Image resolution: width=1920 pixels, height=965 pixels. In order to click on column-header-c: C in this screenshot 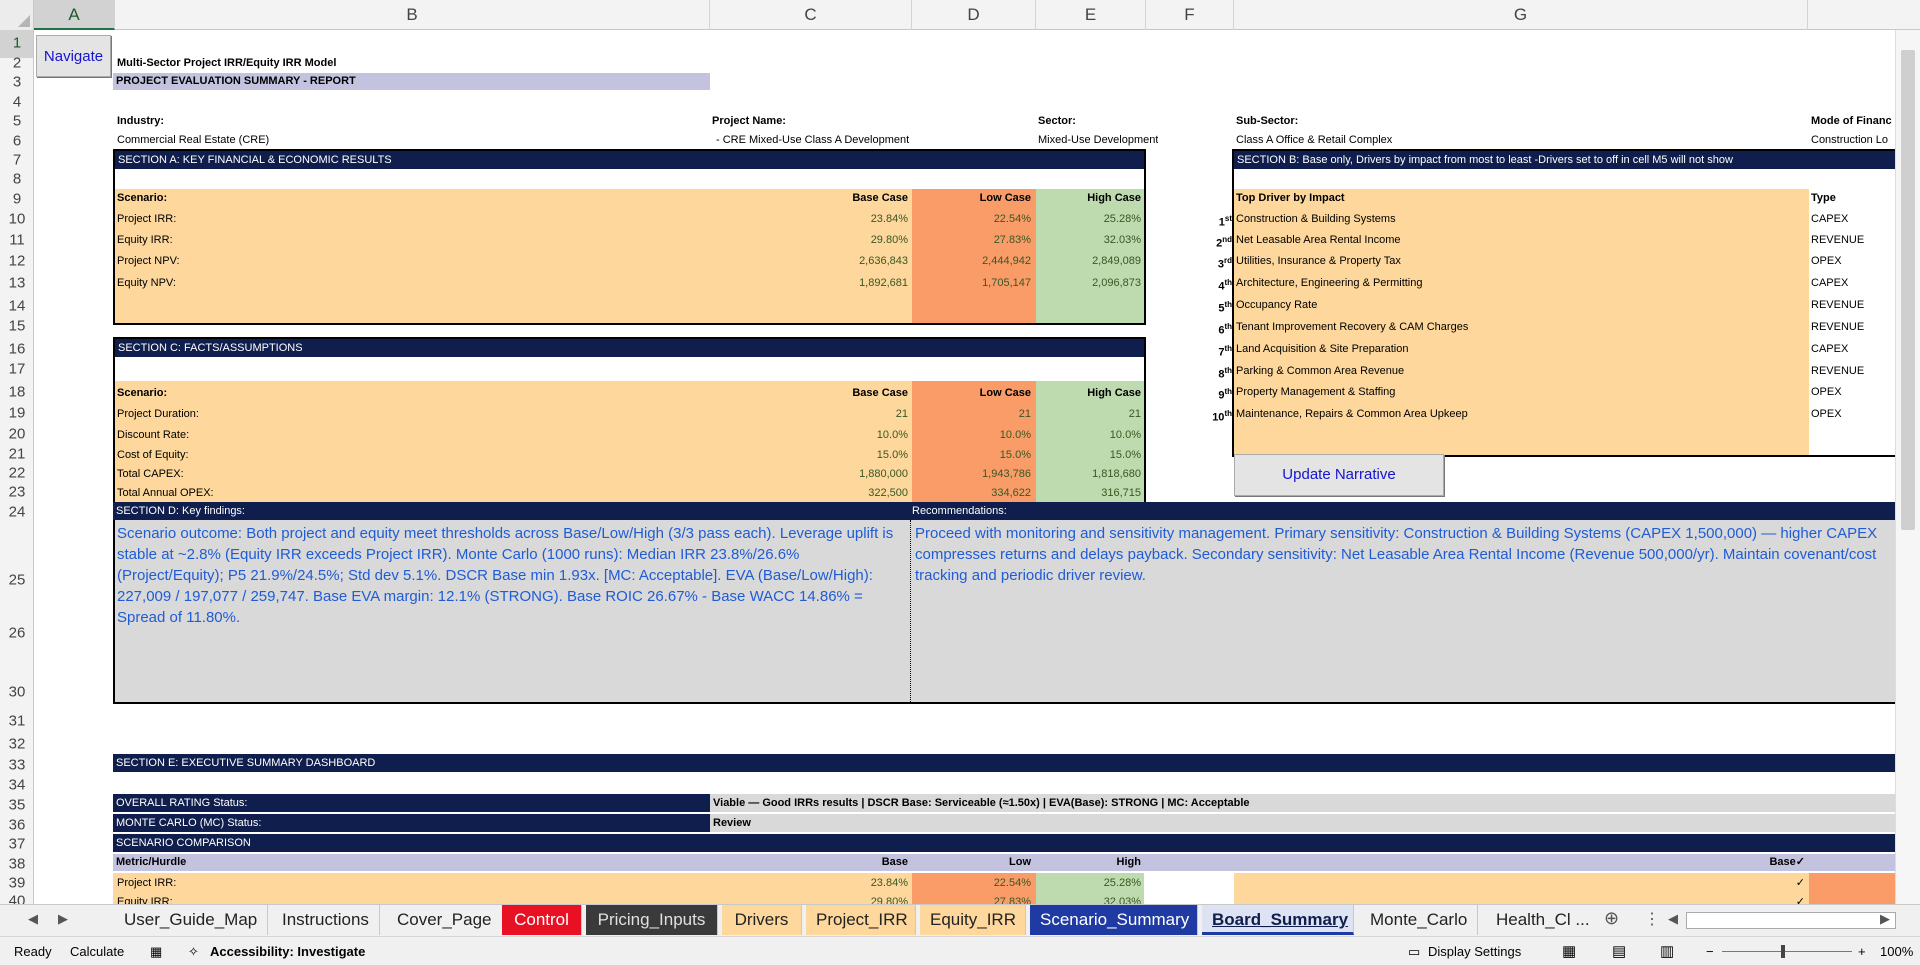, I will do `click(811, 15)`.